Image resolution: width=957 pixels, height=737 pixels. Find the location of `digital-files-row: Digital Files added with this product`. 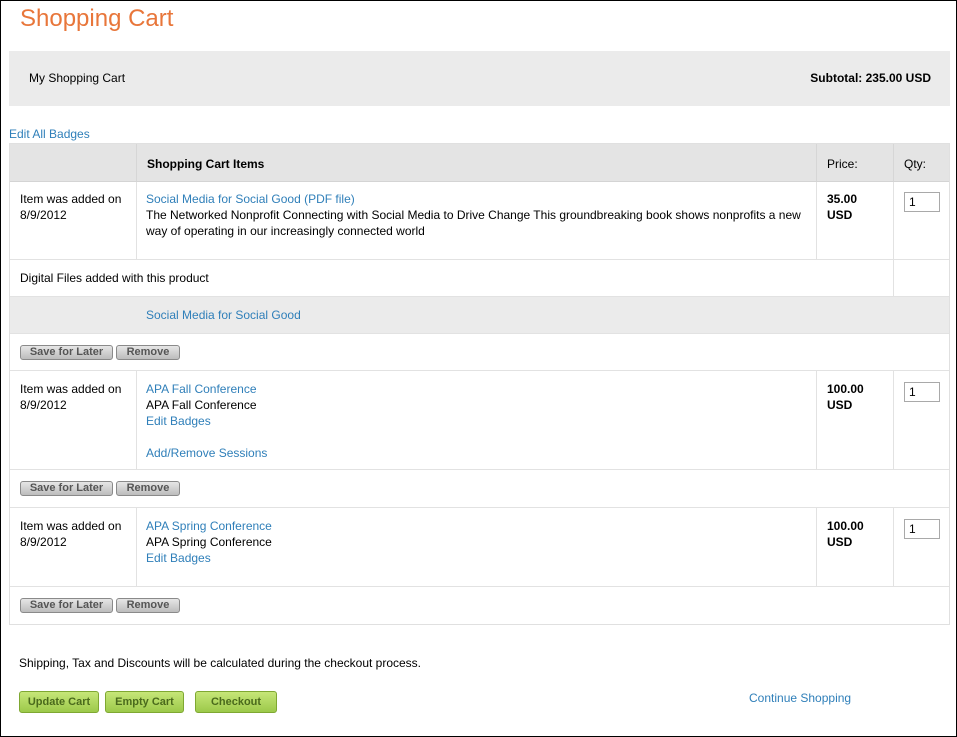

digital-files-row: Digital Files added with this product is located at coordinates (479, 278).